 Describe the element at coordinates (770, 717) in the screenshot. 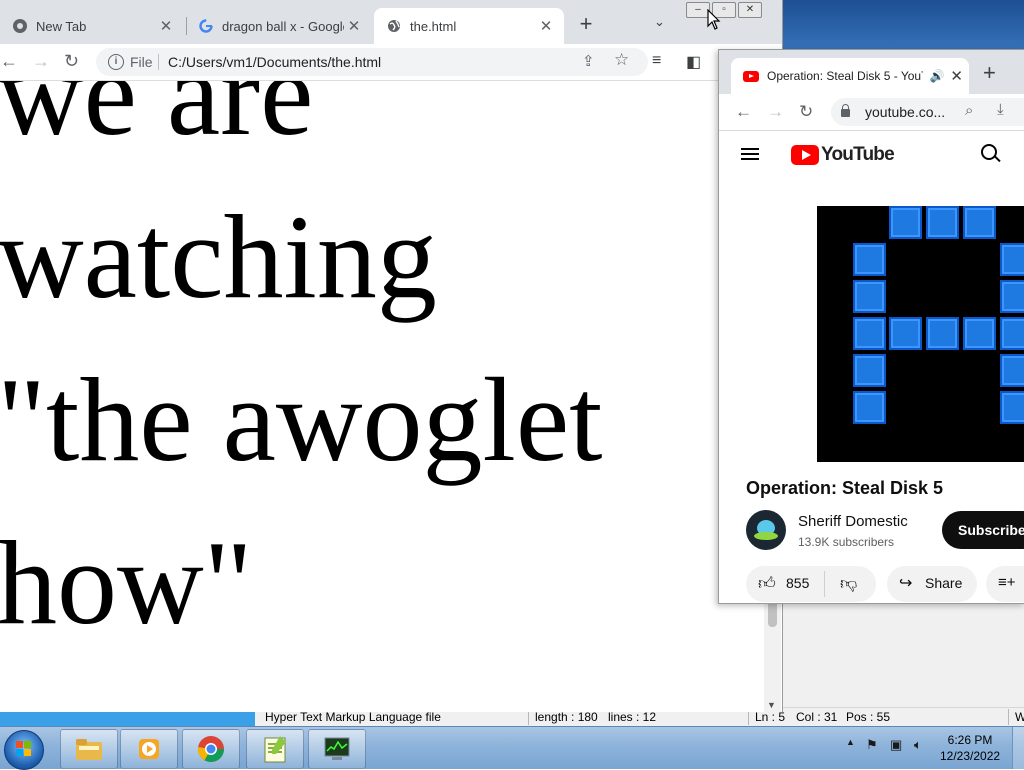

I see `status-ln: Ln : 5` at that location.